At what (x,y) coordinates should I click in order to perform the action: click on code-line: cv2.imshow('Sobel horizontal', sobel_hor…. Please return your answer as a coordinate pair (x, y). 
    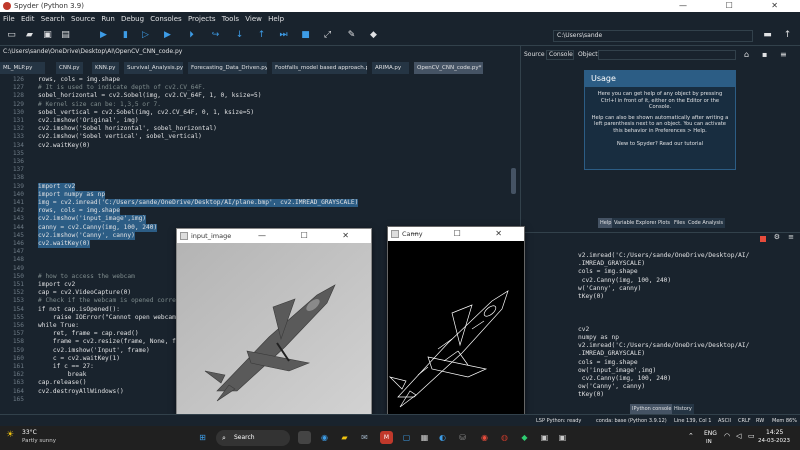
    Looking at the image, I should click on (127, 129).